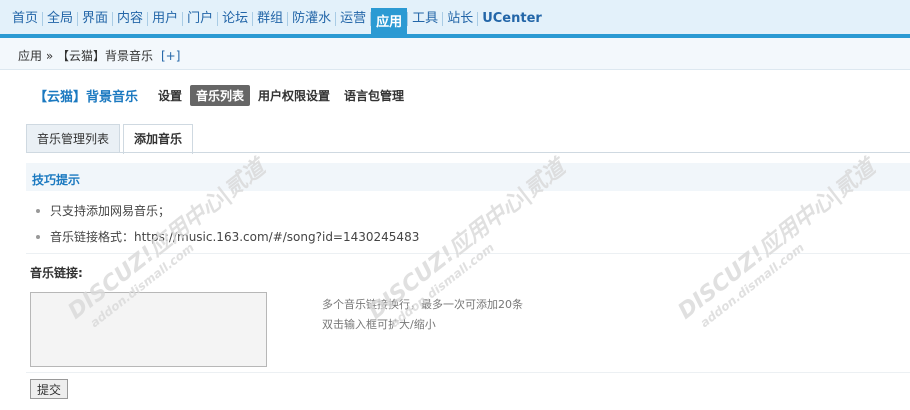 The height and width of the screenshot is (410, 910). What do you see at coordinates (235, 19) in the screenshot?
I see `nav-item: 论坛` at bounding box center [235, 19].